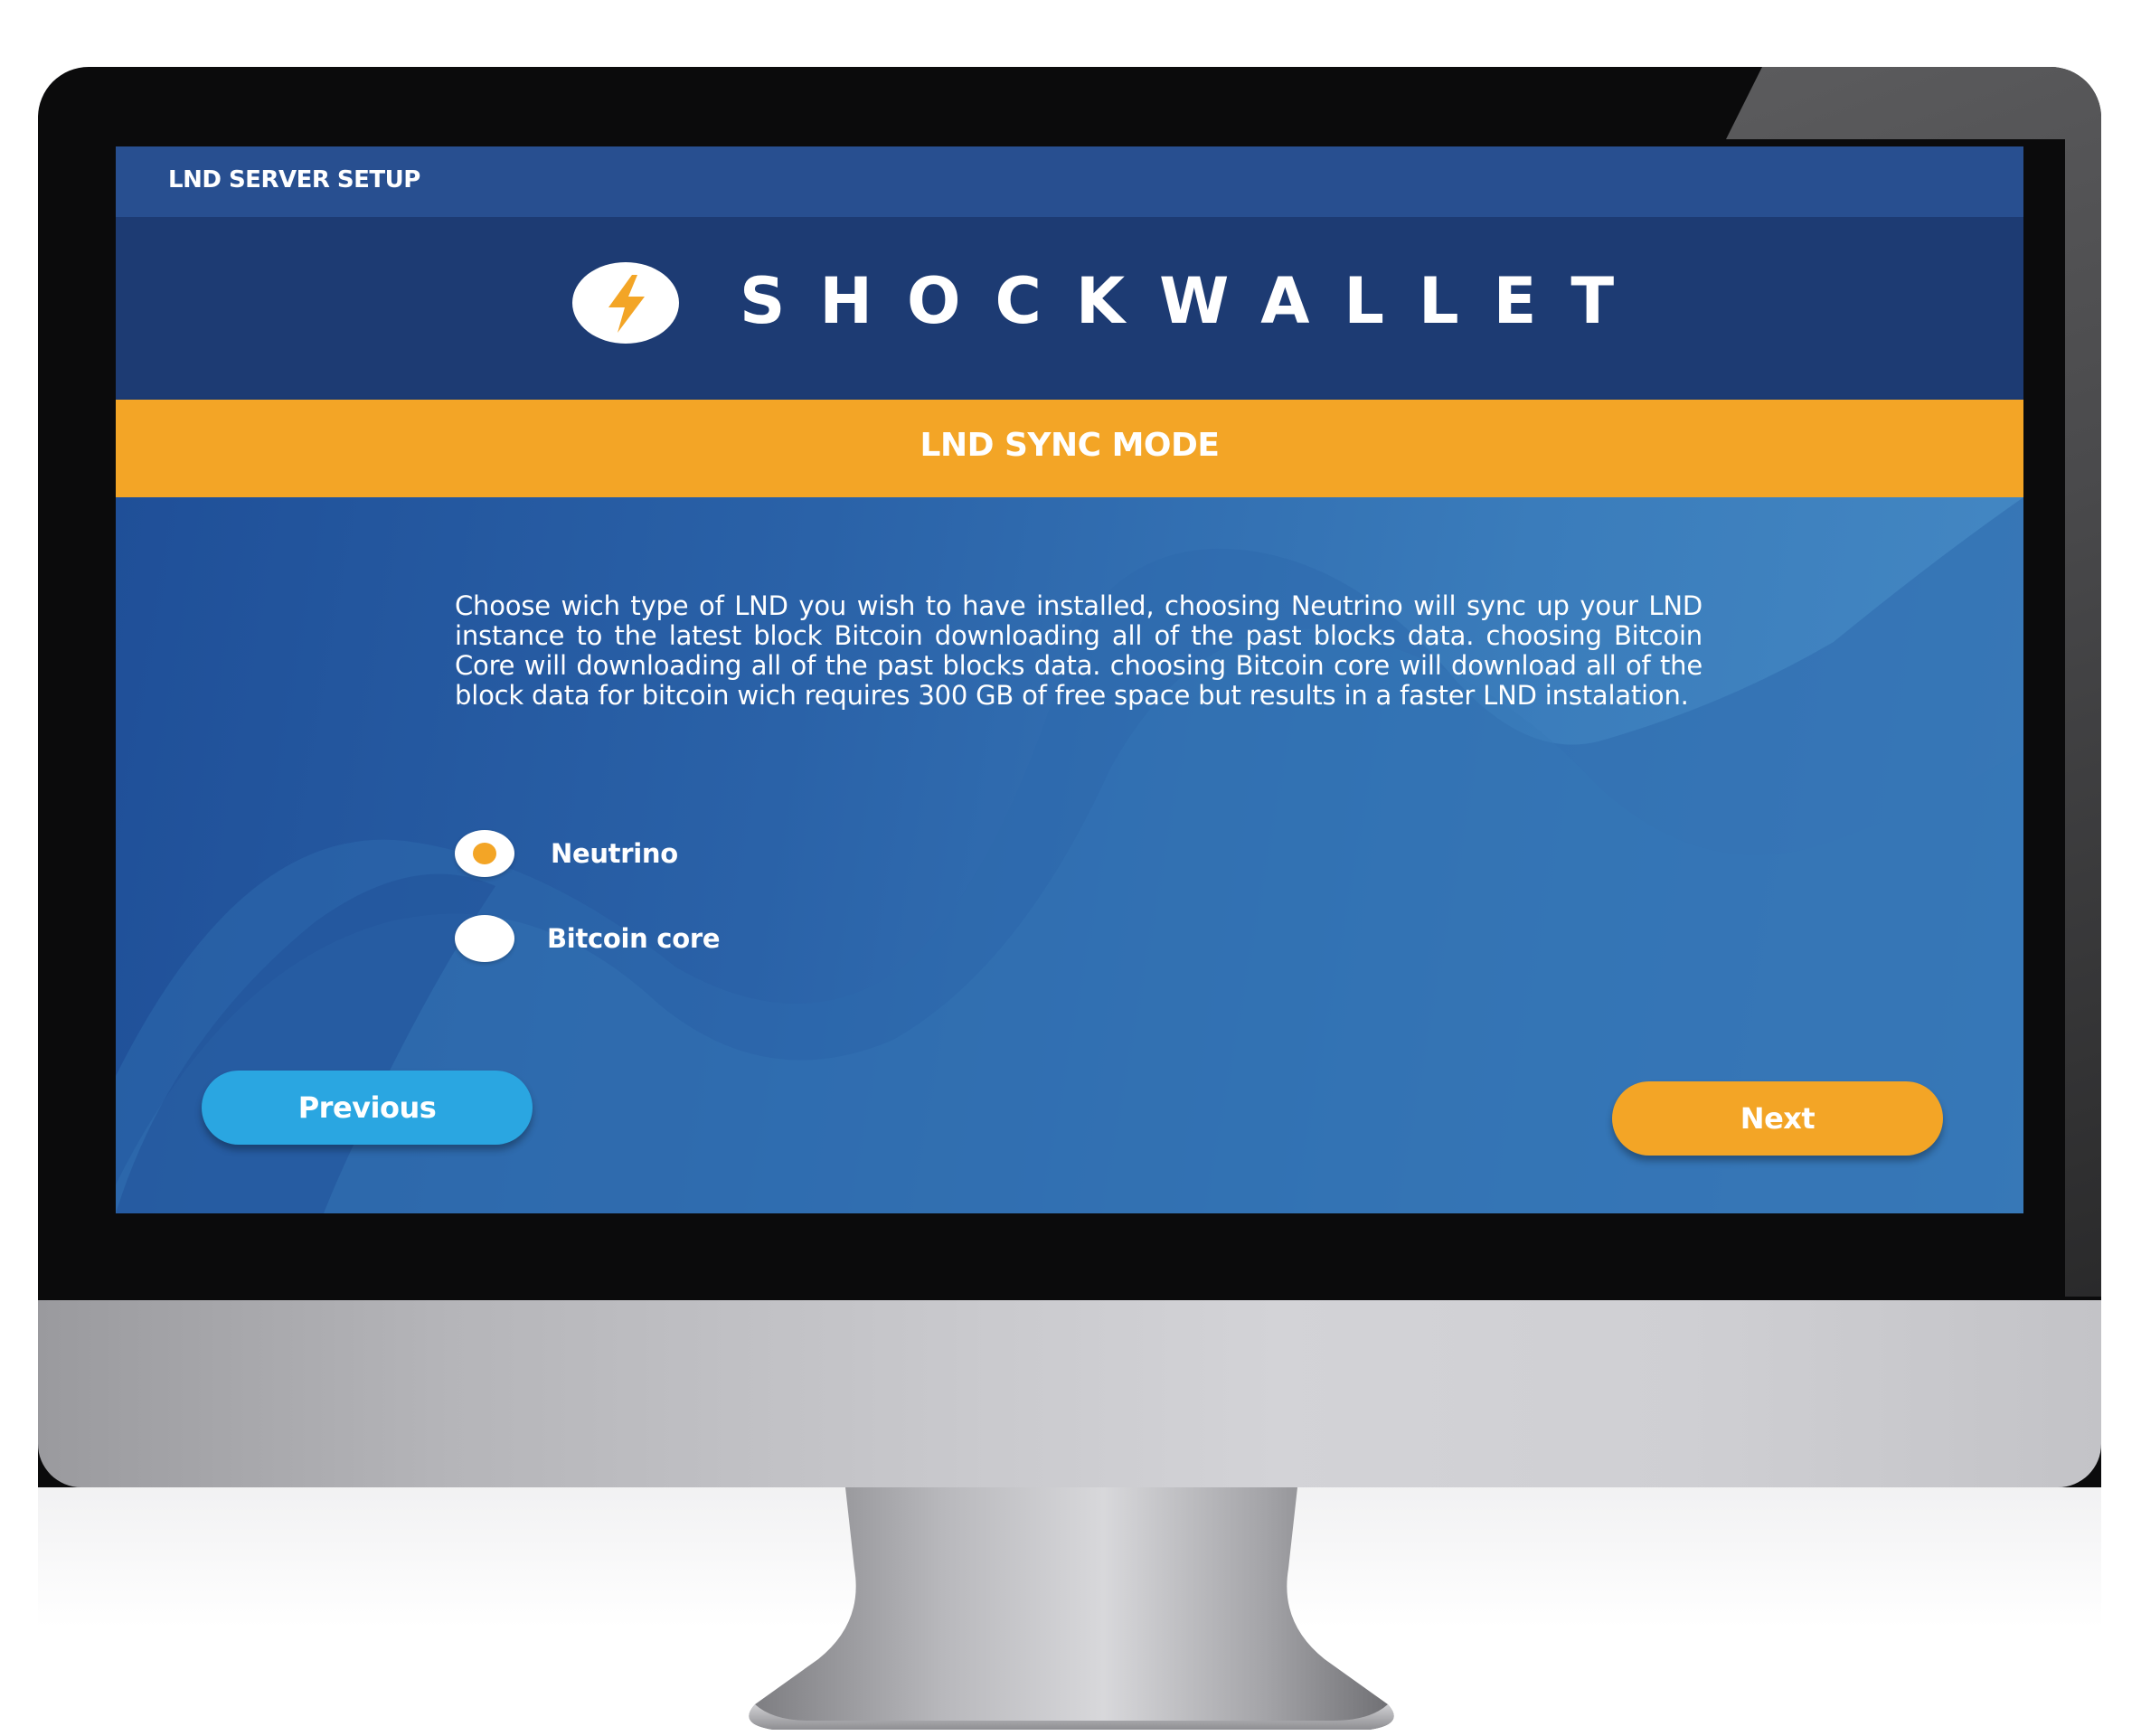  I want to click on radio-button-neutrino, so click(484, 854).